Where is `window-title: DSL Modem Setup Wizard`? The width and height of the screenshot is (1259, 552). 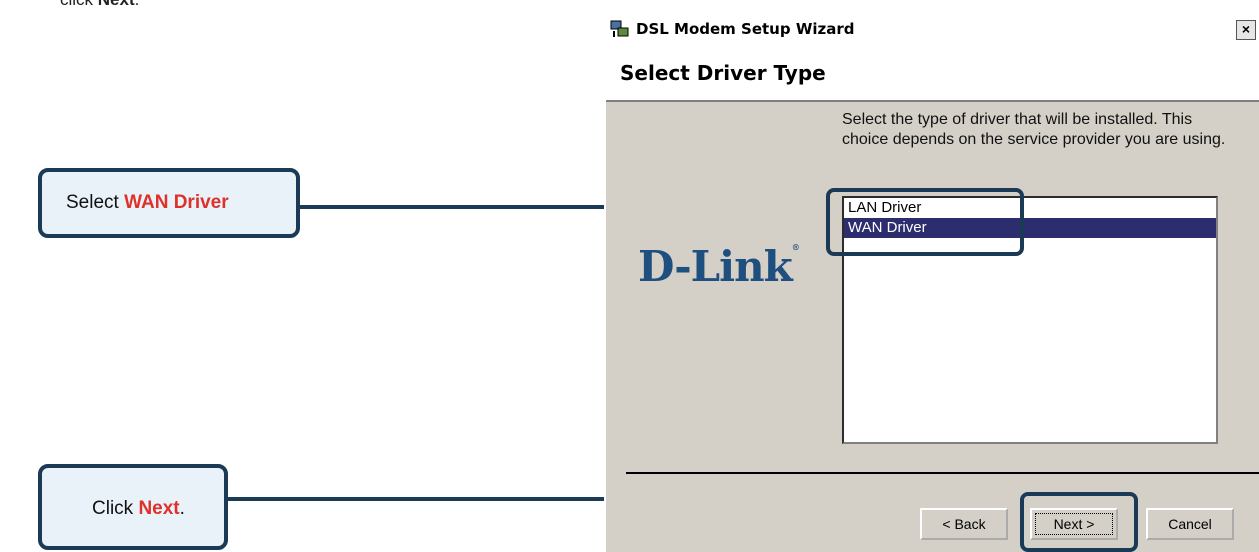
window-title: DSL Modem Setup Wizard is located at coordinates (745, 29).